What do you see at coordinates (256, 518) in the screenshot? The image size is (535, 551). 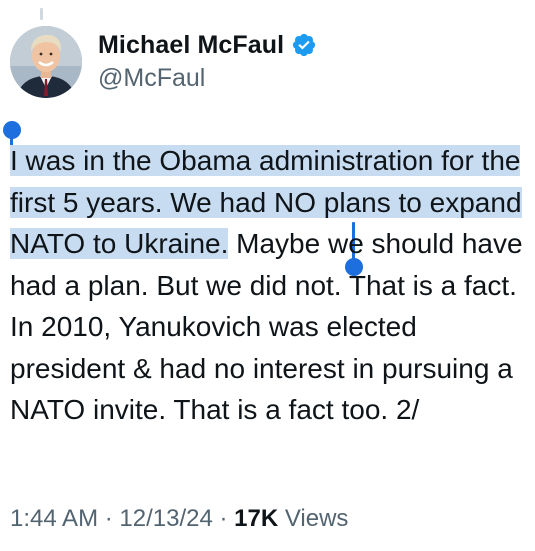 I see `views-count: 17K` at bounding box center [256, 518].